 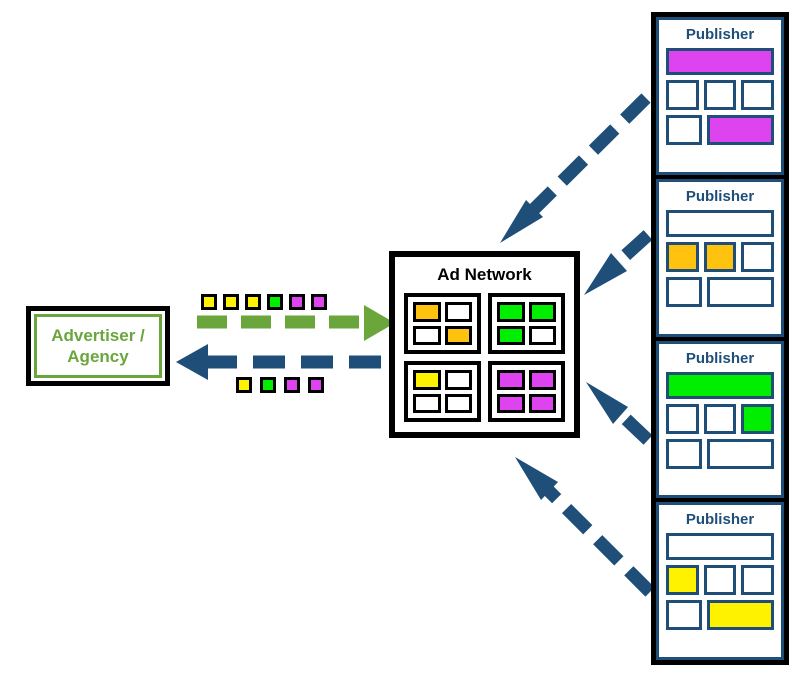 I want to click on advertiser-to-network-arrow, so click(x=296, y=323).